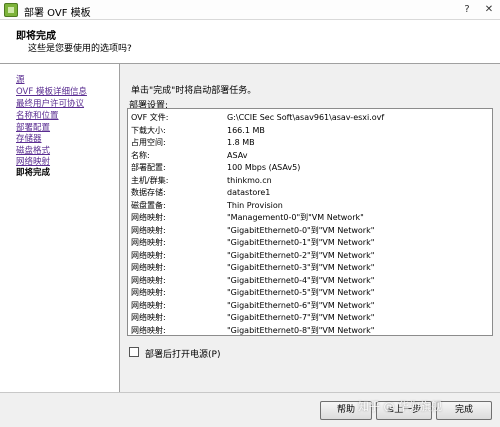  I want to click on settings-row: 网络映射: "GigabitEthernet0-7"到"VM Network", so click(310, 318).